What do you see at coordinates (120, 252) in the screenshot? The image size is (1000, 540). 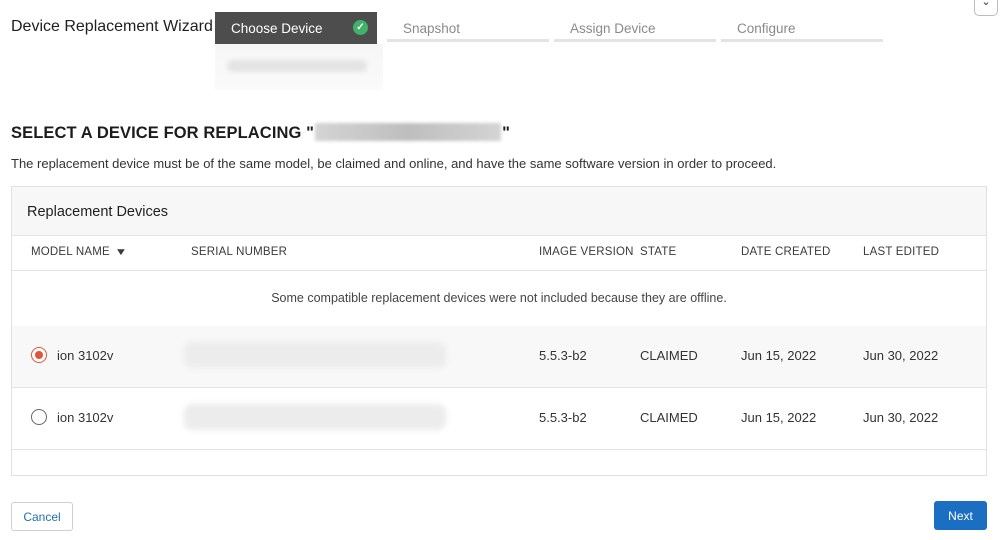 I see `chevron-down-icon: ▼` at bounding box center [120, 252].